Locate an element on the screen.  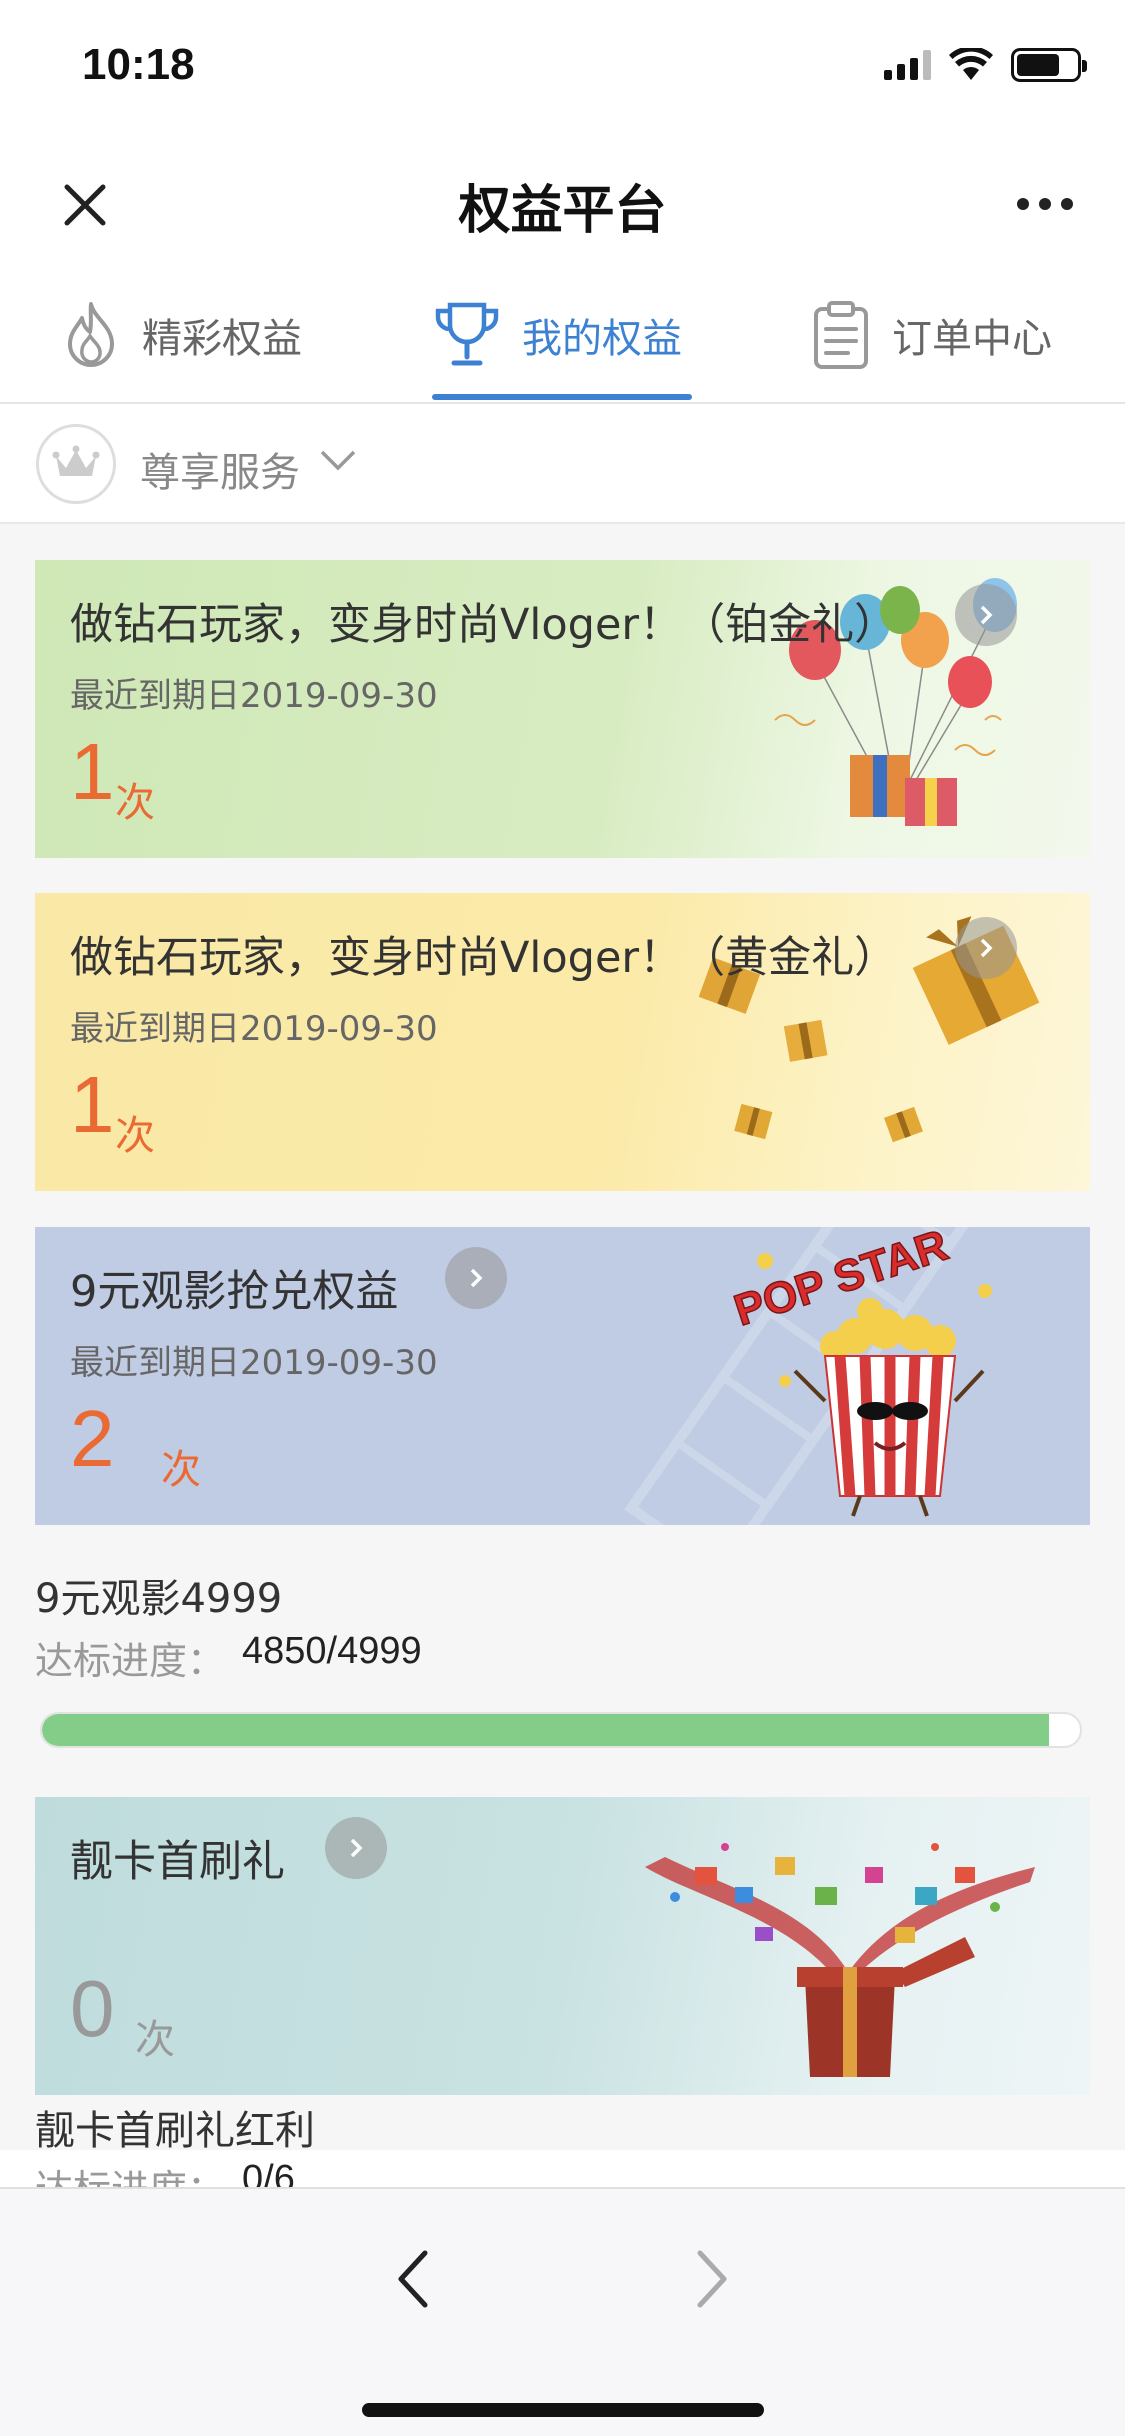
popcorn-pop-star-illustration: POP STAR is located at coordinates (860, 1374).